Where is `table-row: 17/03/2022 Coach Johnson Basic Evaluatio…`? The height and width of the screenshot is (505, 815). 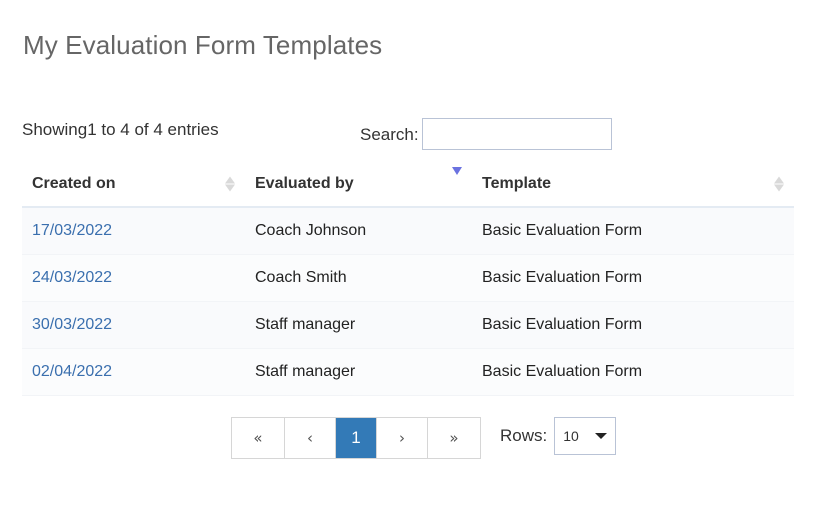 table-row: 17/03/2022 Coach Johnson Basic Evaluatio… is located at coordinates (408, 231).